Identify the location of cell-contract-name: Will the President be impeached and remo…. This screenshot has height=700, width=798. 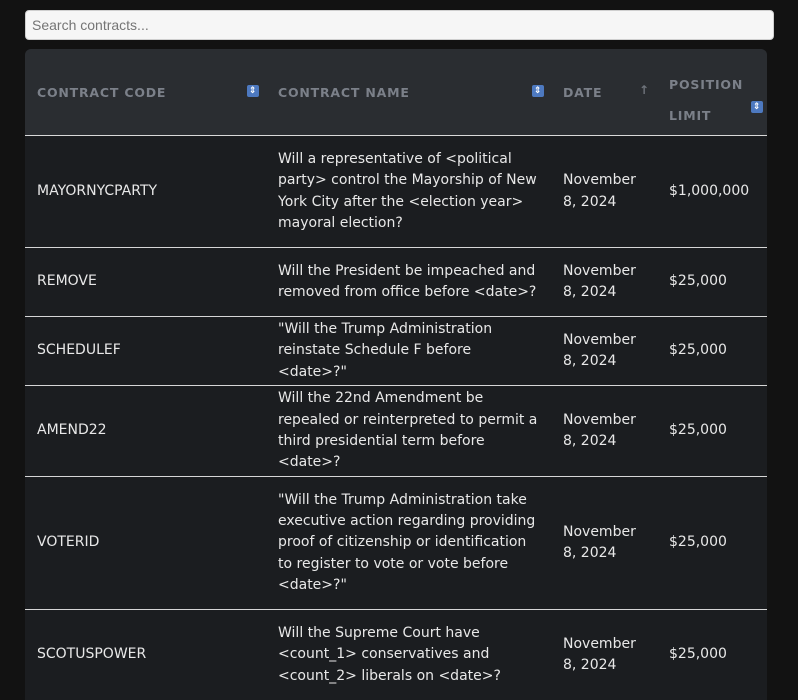
(408, 282).